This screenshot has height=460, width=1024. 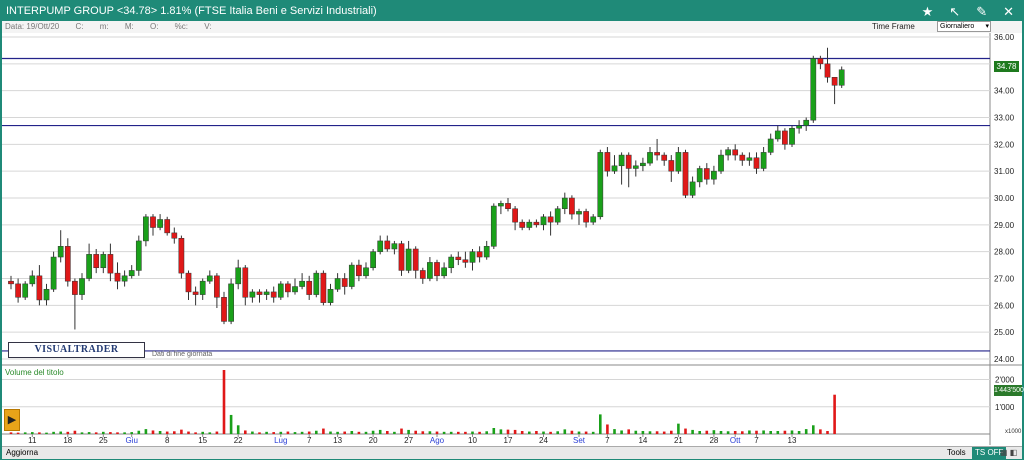 I want to click on arrow-icon: ↖, so click(x=954, y=11).